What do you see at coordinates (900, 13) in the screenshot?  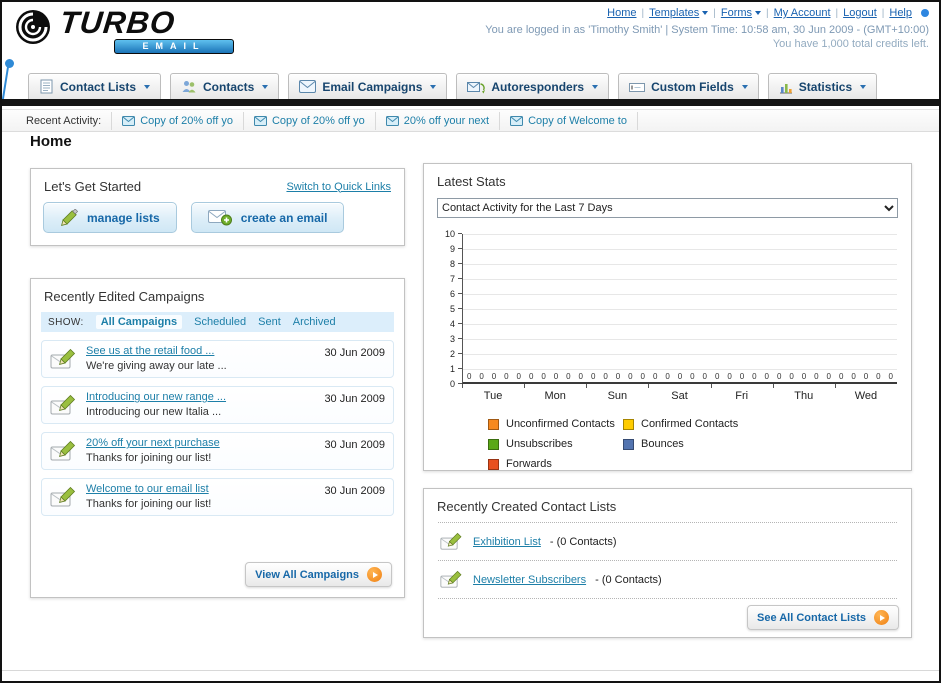 I see `link-help: Help` at bounding box center [900, 13].